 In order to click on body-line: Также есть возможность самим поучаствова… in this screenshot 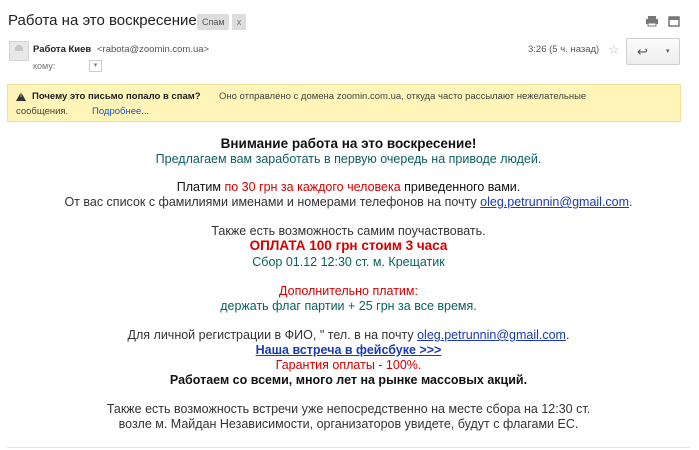, I will do `click(348, 231)`.